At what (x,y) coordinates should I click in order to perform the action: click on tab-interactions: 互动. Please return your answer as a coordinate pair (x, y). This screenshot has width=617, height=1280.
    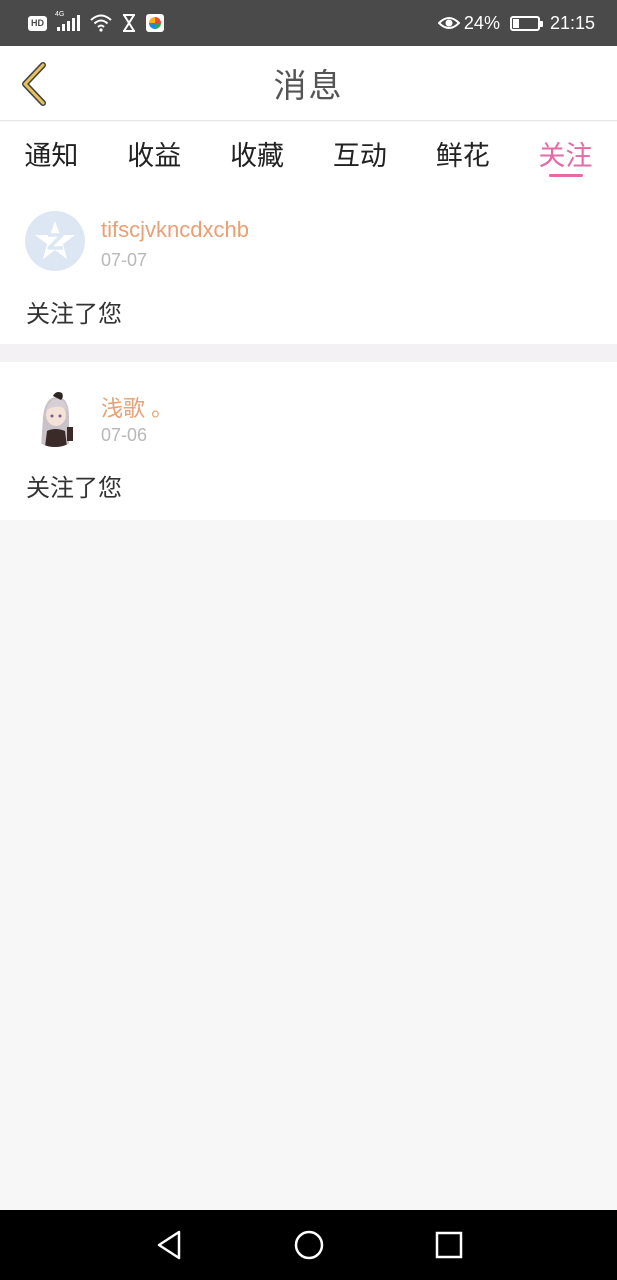
    Looking at the image, I should click on (359, 147).